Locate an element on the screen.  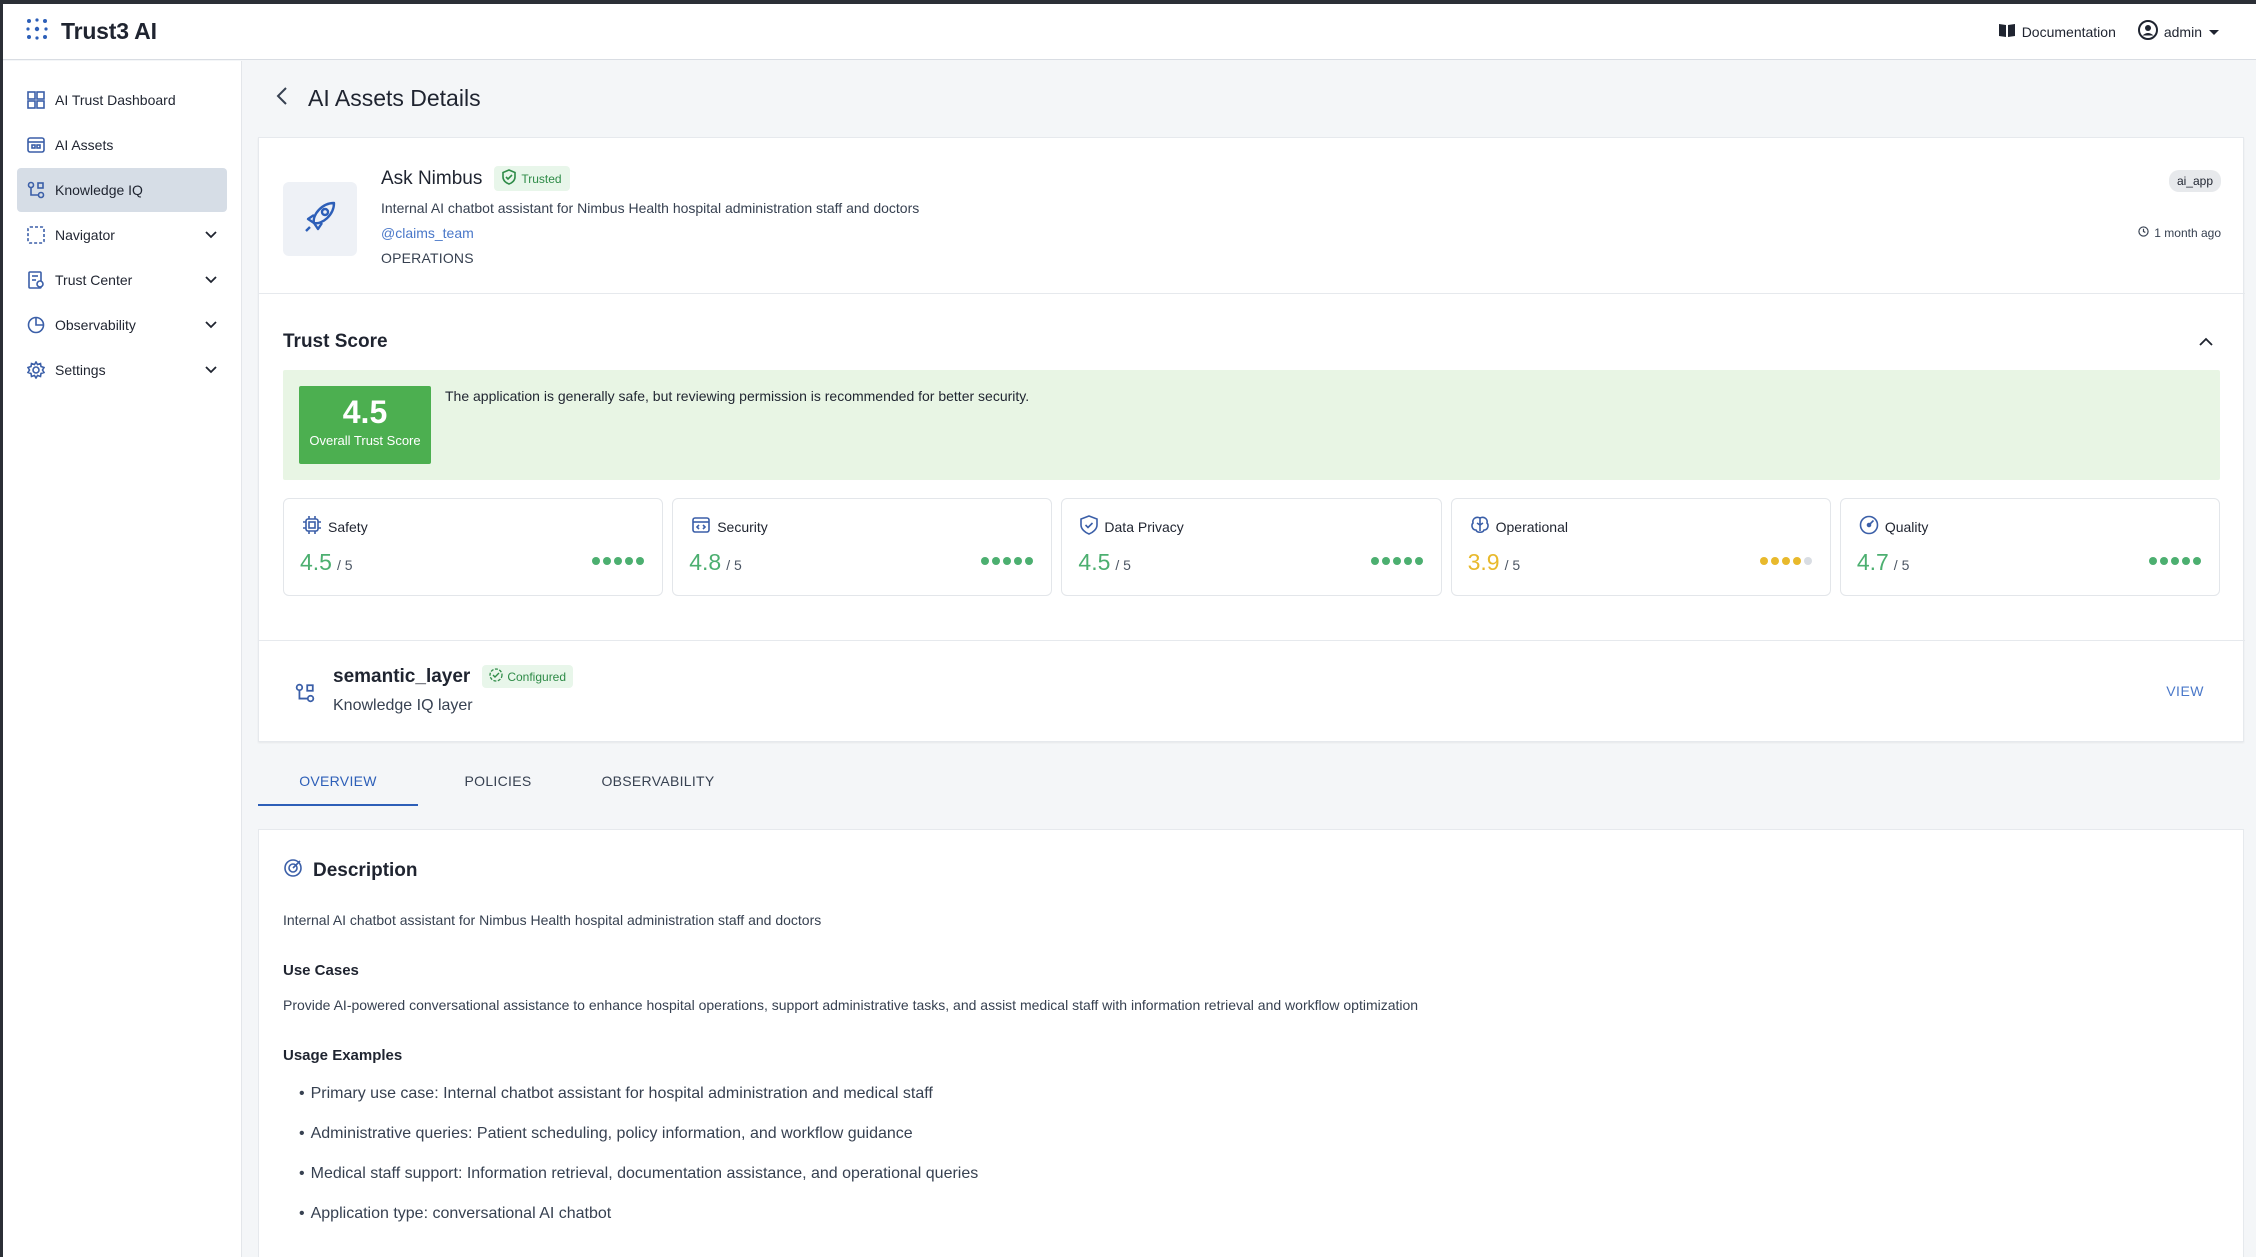
trusted-label: Trusted is located at coordinates (541, 178).